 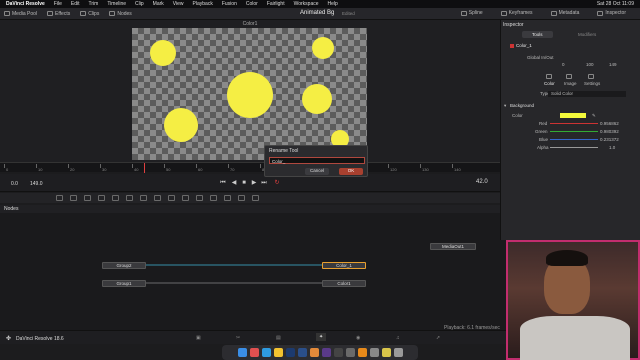 What do you see at coordinates (570, 83) in the screenshot?
I see `subtab-image: Image` at bounding box center [570, 83].